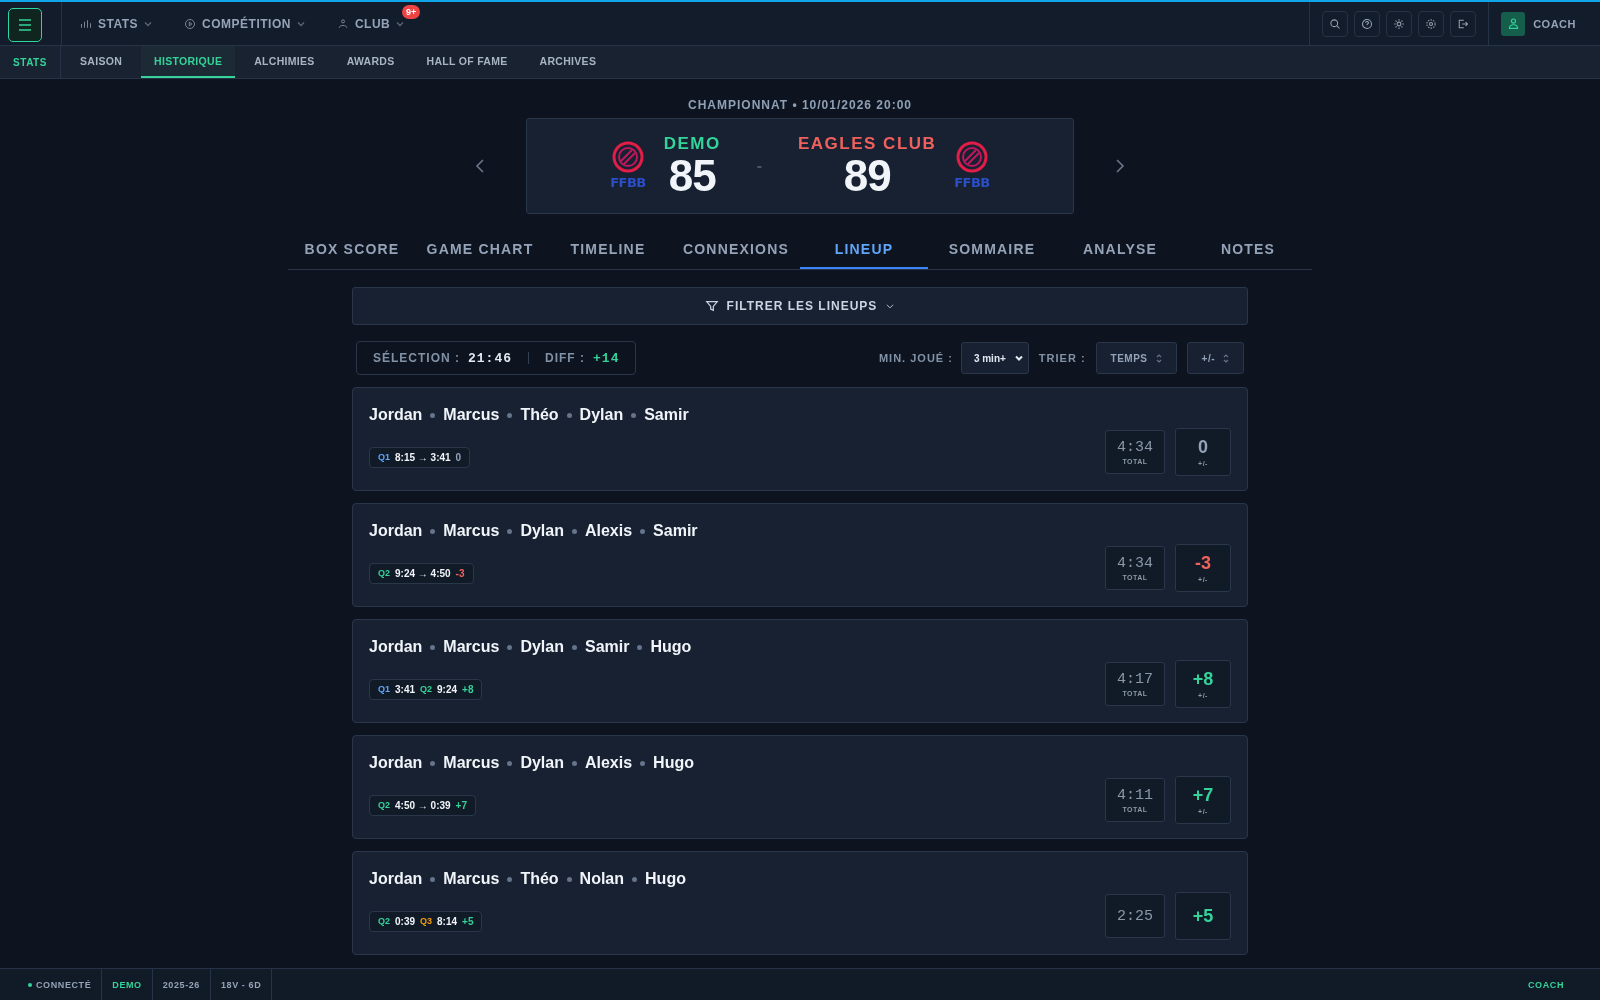 The width and height of the screenshot is (1600, 1000). Describe the element at coordinates (190, 23) in the screenshot. I see `play-circle-icon` at that location.